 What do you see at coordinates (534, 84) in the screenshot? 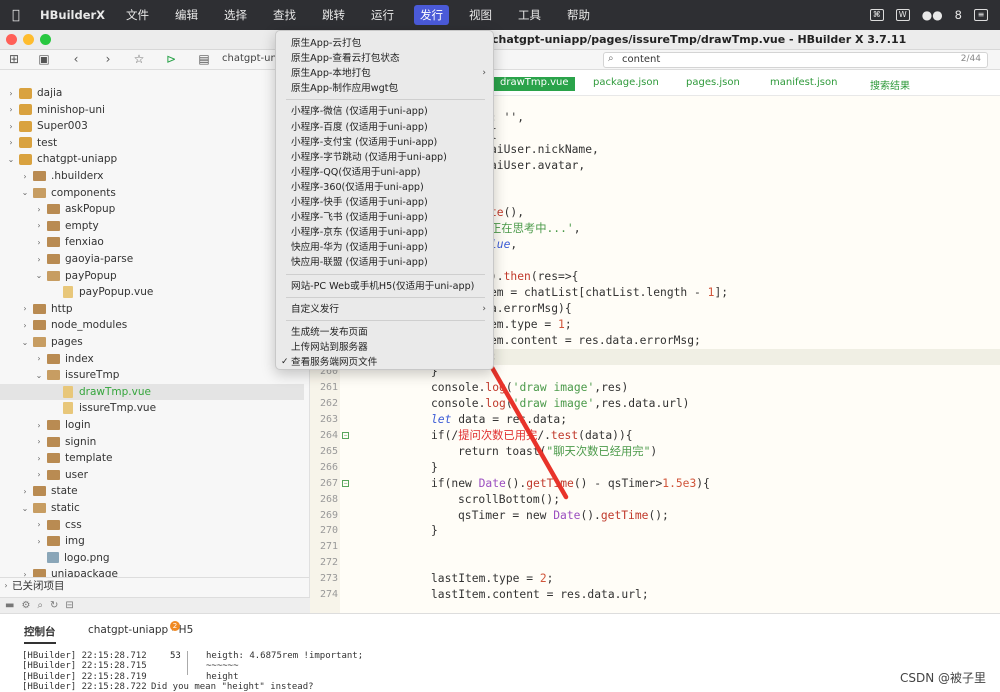
I see `tab-0: drawTmp.vue` at bounding box center [534, 84].